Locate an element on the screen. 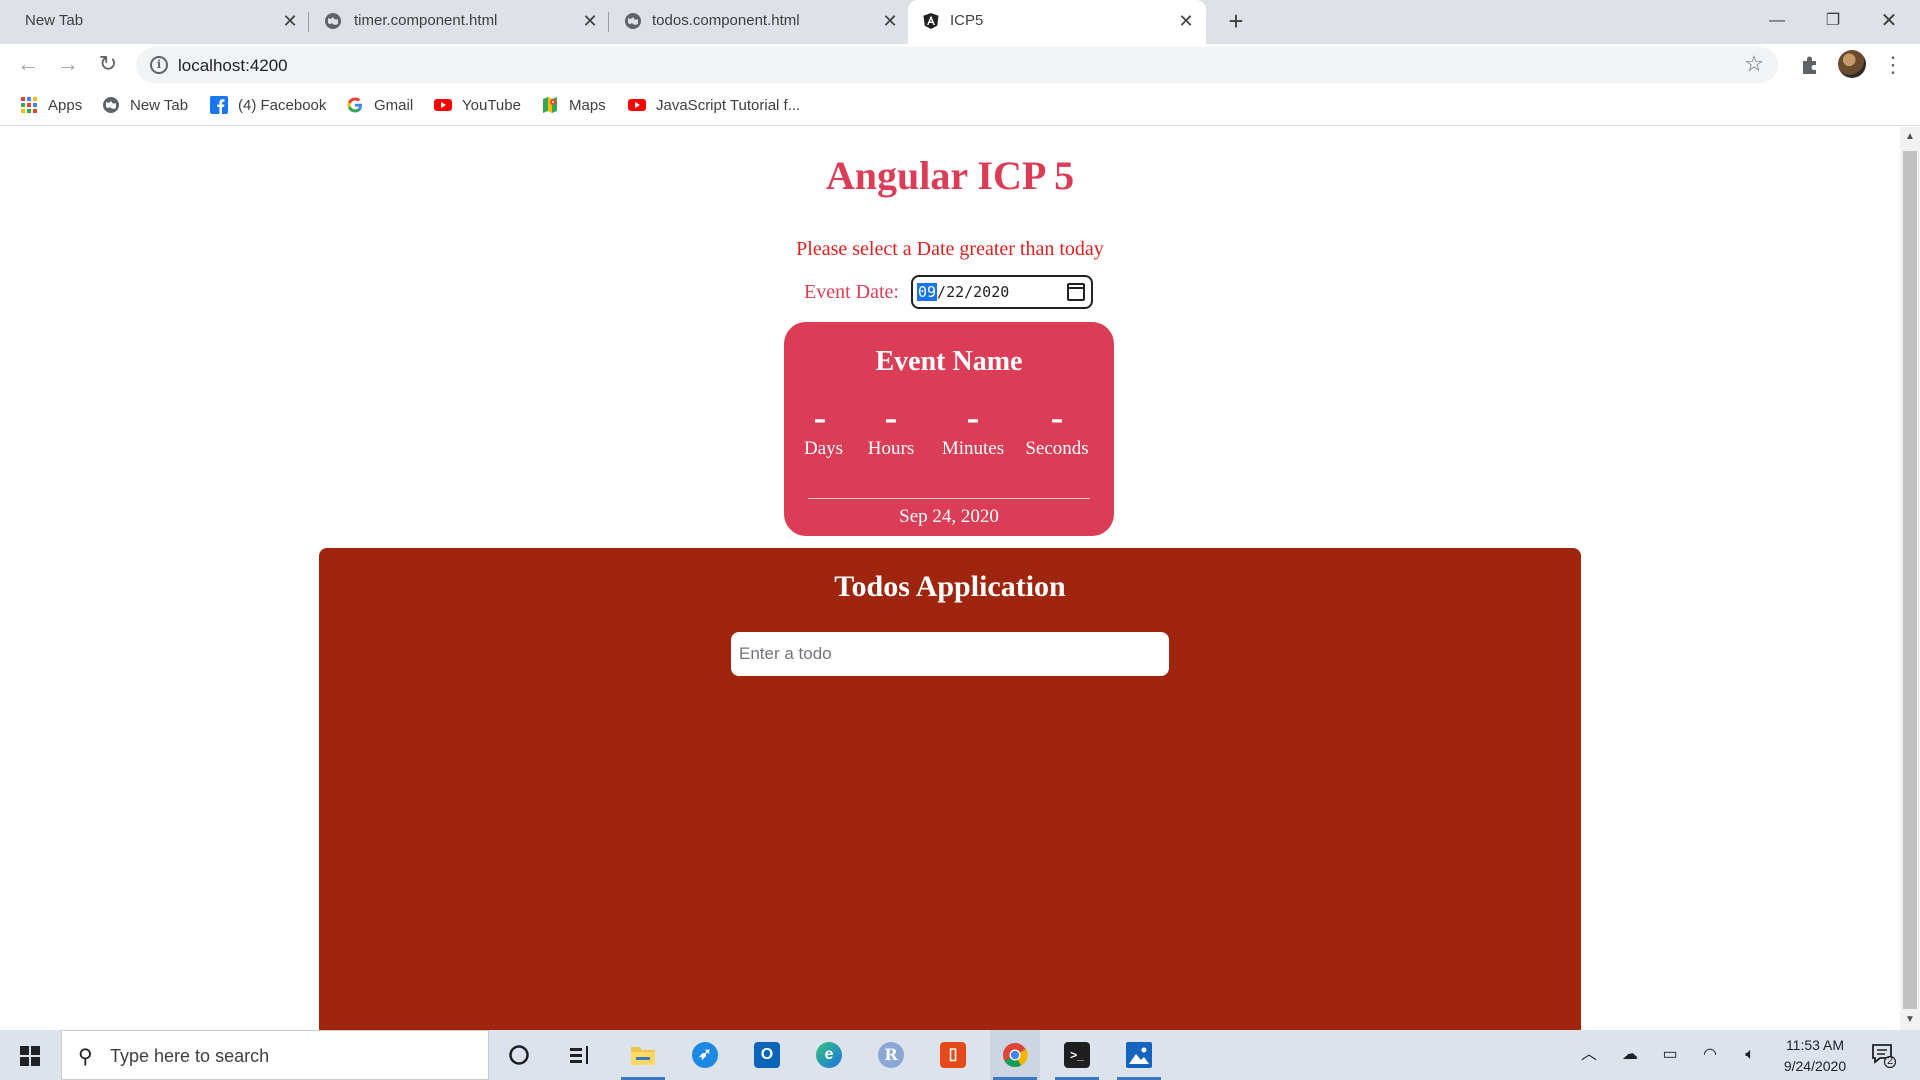 The height and width of the screenshot is (1080, 1920). taskbar-search-box: ⚲ Type here to search is located at coordinates (275, 1055).